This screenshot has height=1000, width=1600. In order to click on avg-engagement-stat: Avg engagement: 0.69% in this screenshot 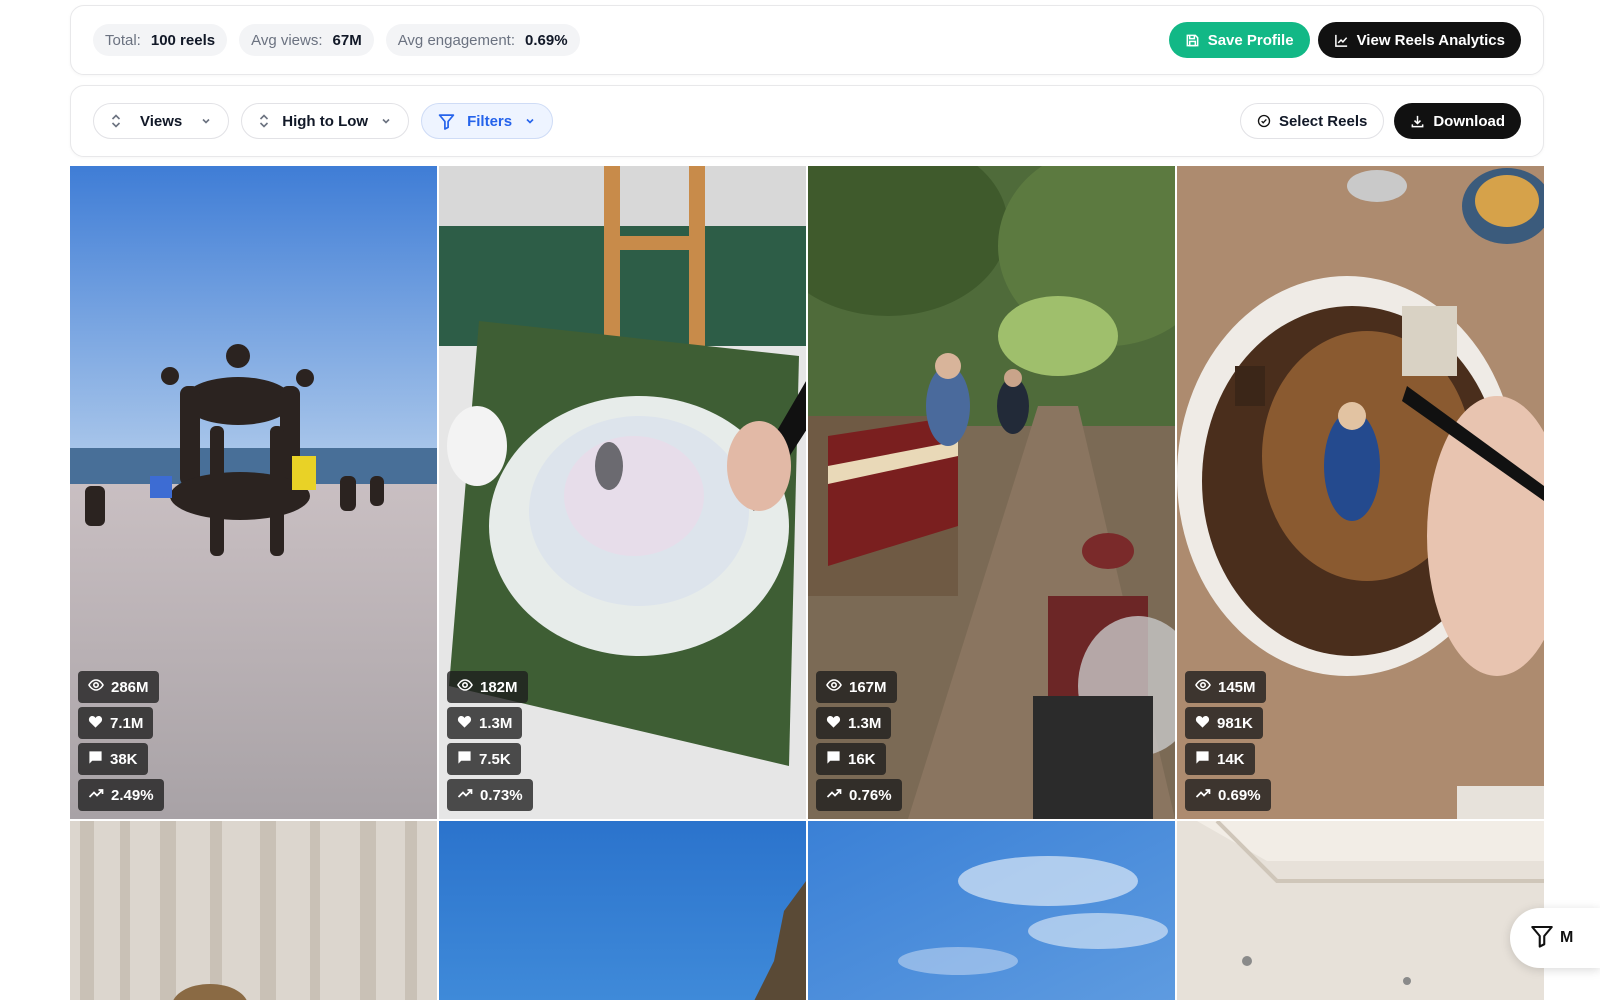, I will do `click(482, 40)`.